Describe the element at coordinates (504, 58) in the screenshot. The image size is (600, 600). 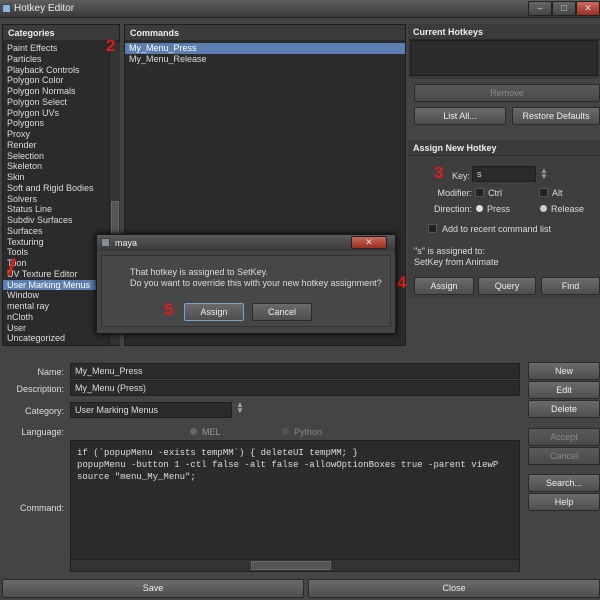
I see `current-hotkeys-list` at that location.